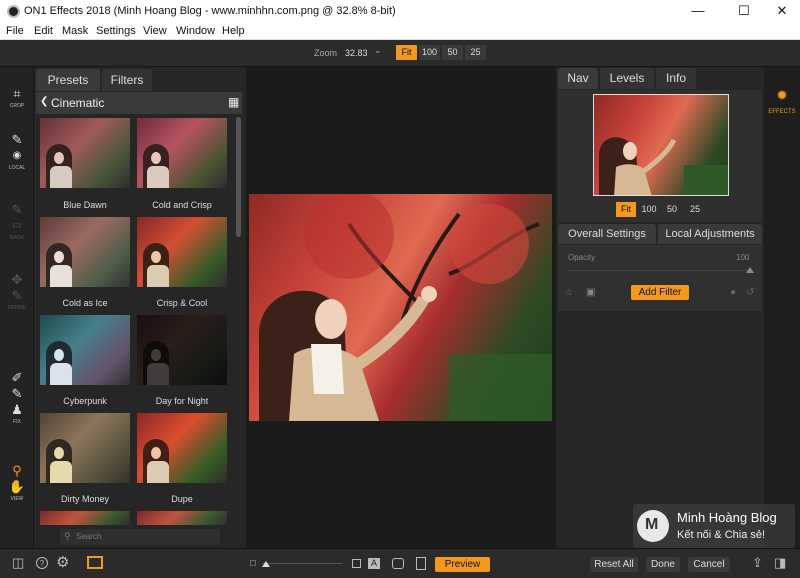  I want to click on preset-label: Blue Dawn, so click(85, 205).